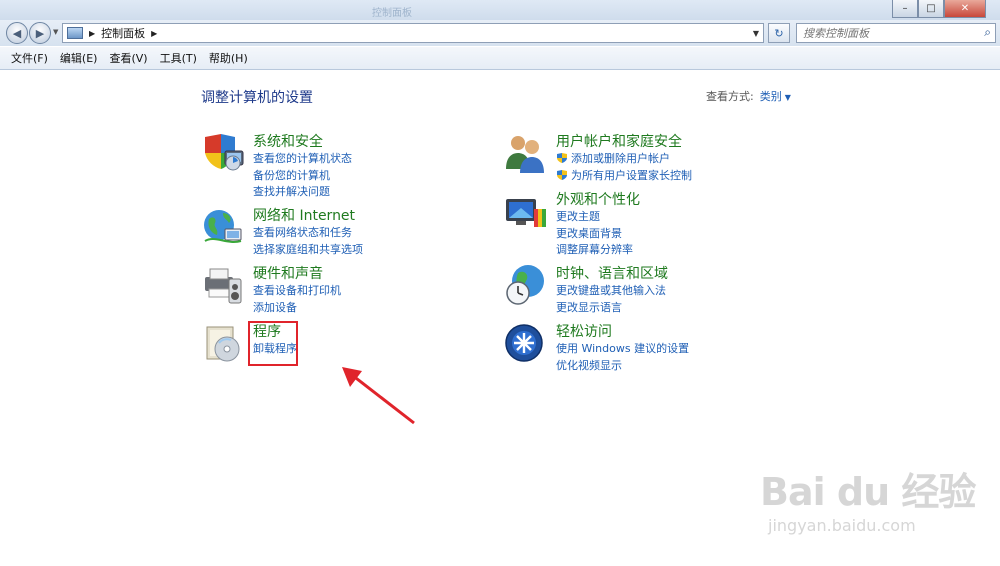  Describe the element at coordinates (526, 211) in the screenshot. I see `monitor-paint-icon` at that location.